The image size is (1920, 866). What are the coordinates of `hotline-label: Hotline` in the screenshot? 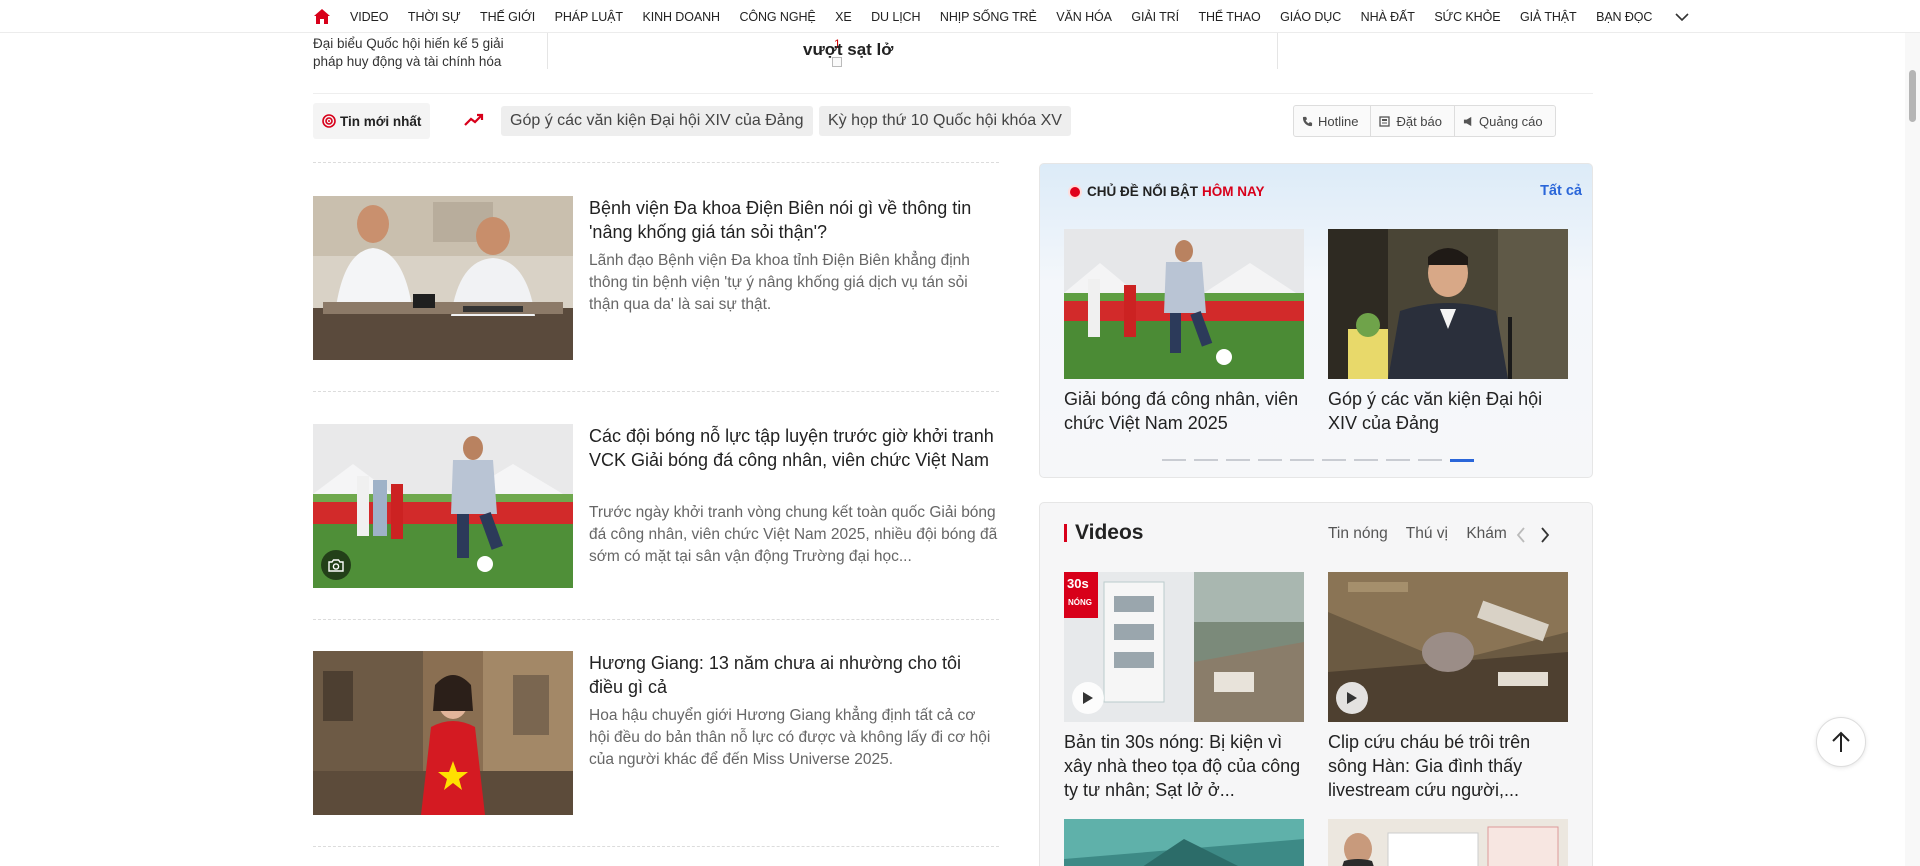 It's located at (1338, 121).